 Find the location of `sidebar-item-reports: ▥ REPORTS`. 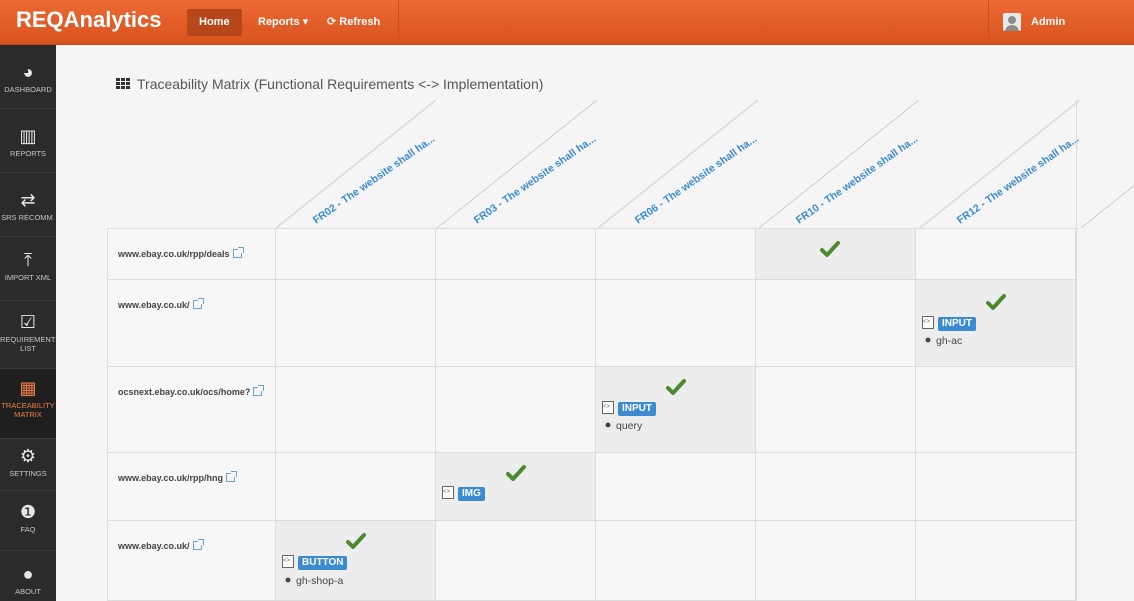

sidebar-item-reports: ▥ REPORTS is located at coordinates (28, 141).